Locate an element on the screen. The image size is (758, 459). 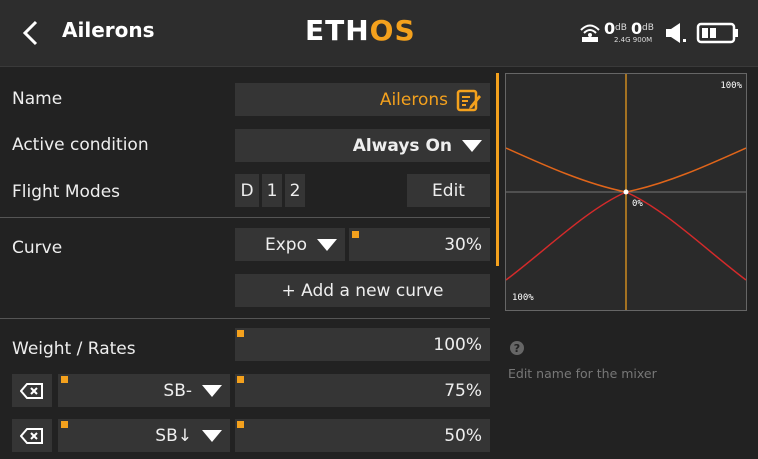
rate1-value: 75% is located at coordinates (463, 390).